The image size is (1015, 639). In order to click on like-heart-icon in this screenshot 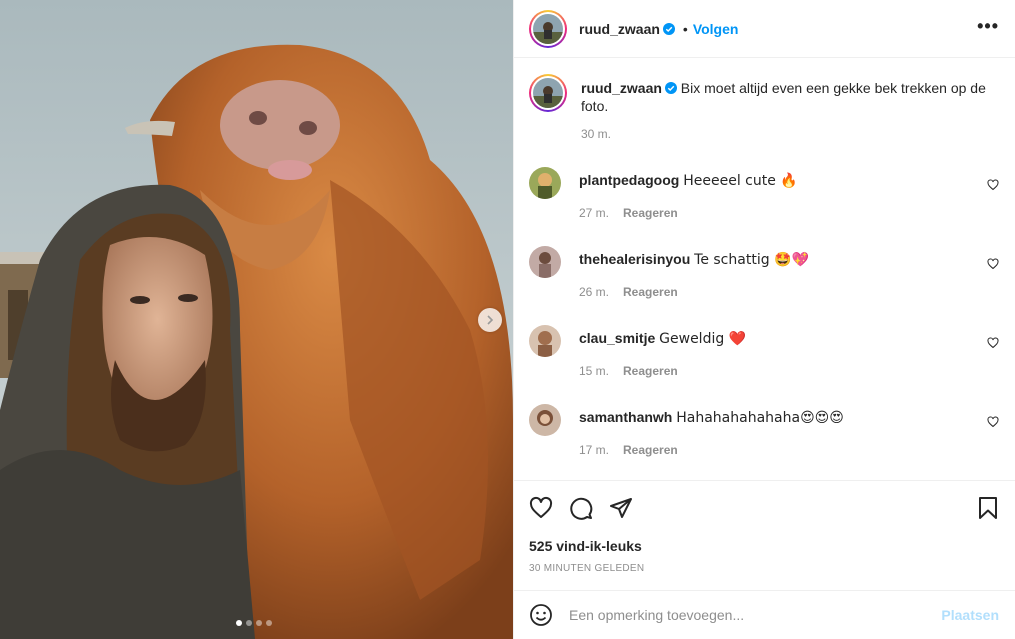, I will do `click(541, 508)`.